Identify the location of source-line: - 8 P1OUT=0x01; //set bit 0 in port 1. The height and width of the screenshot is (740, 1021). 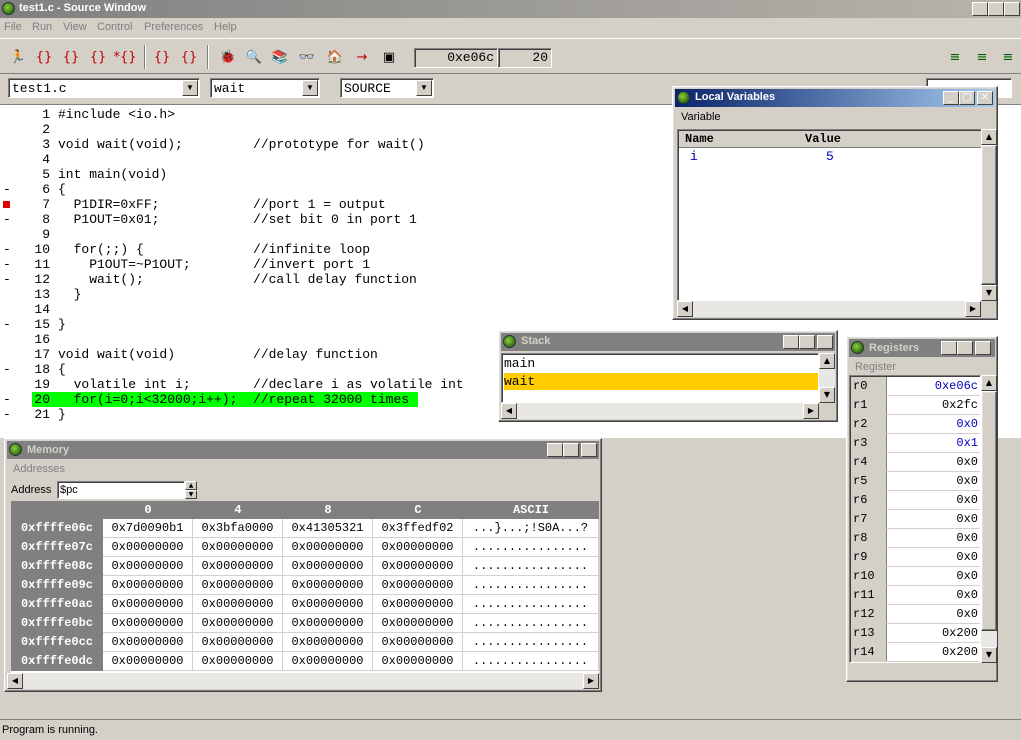
(340, 219).